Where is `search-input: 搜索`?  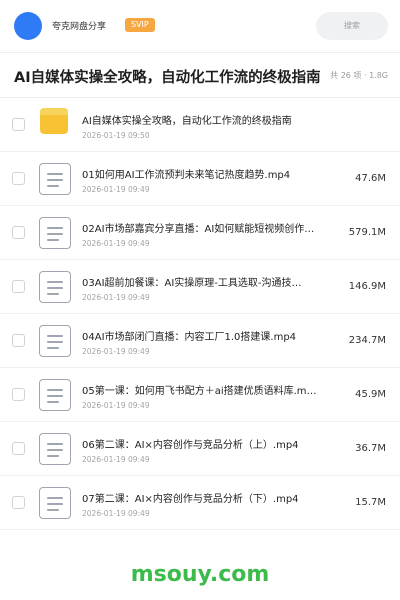
search-input: 搜索 is located at coordinates (352, 26).